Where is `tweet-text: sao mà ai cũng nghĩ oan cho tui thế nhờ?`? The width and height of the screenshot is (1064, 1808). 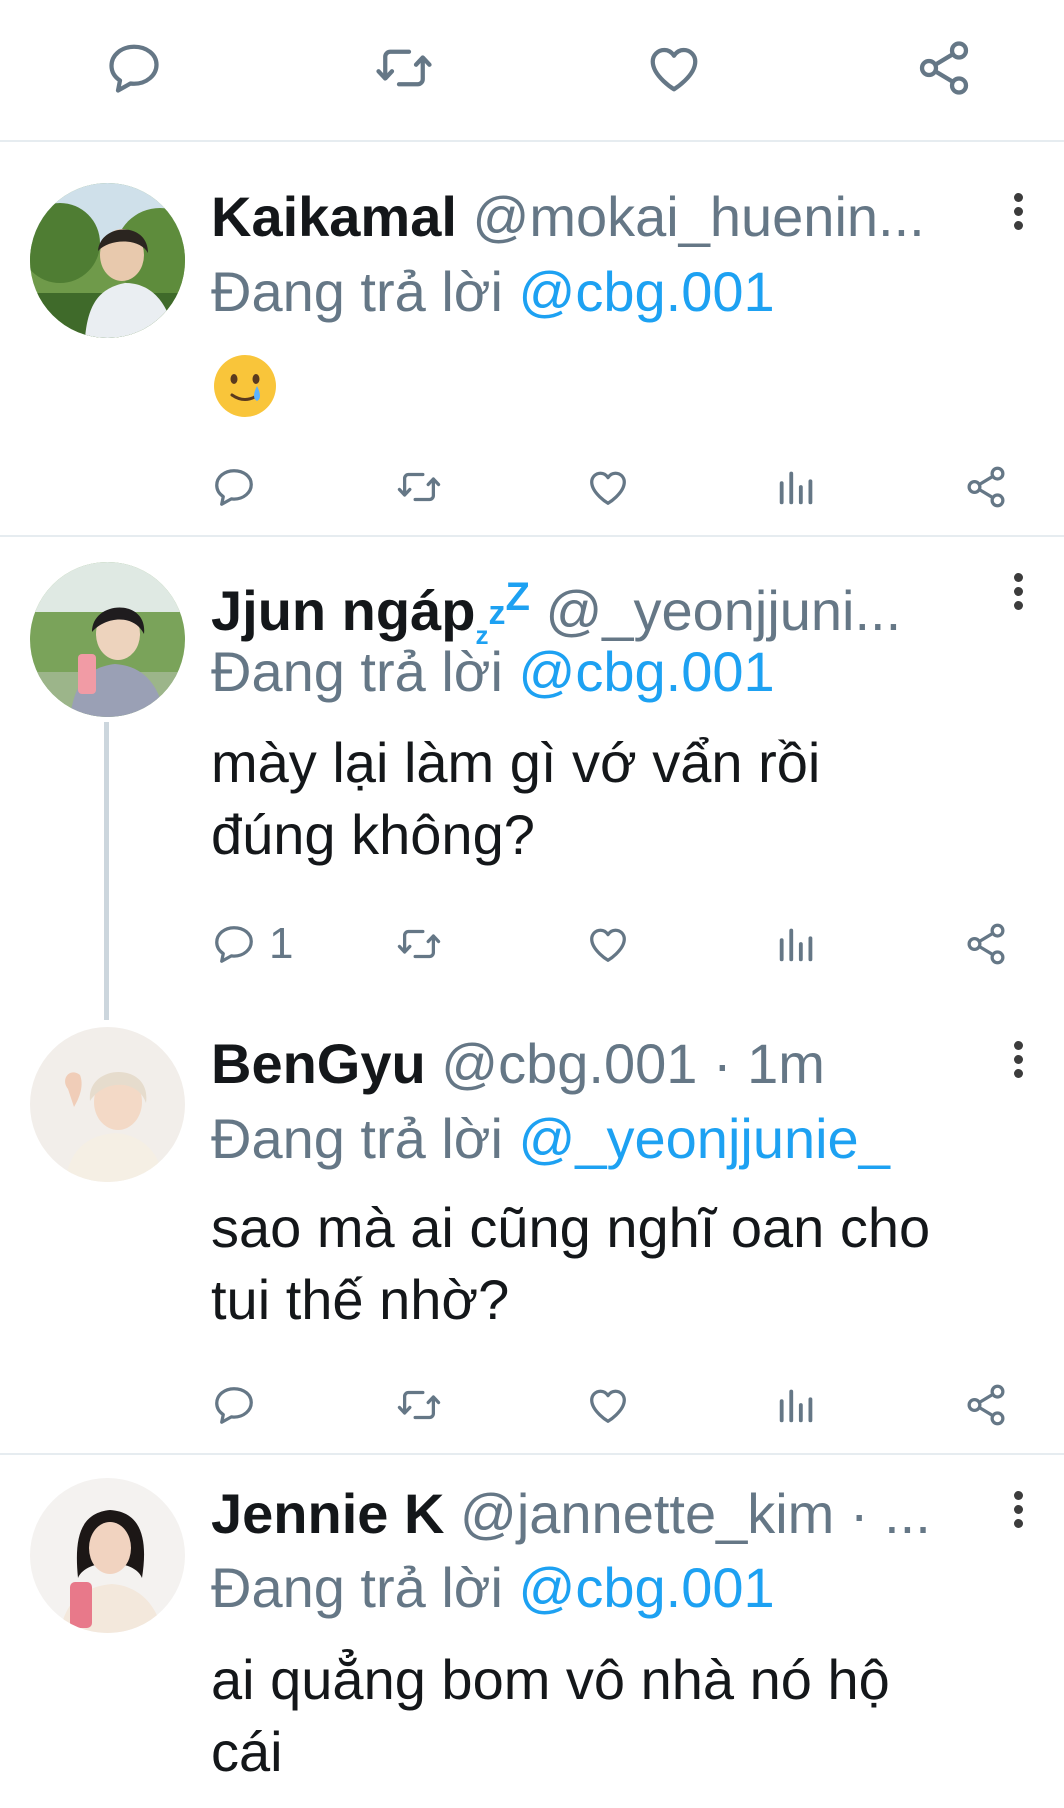 tweet-text: sao mà ai cũng nghĩ oan cho tui thế nhờ? is located at coordinates (621, 1264).